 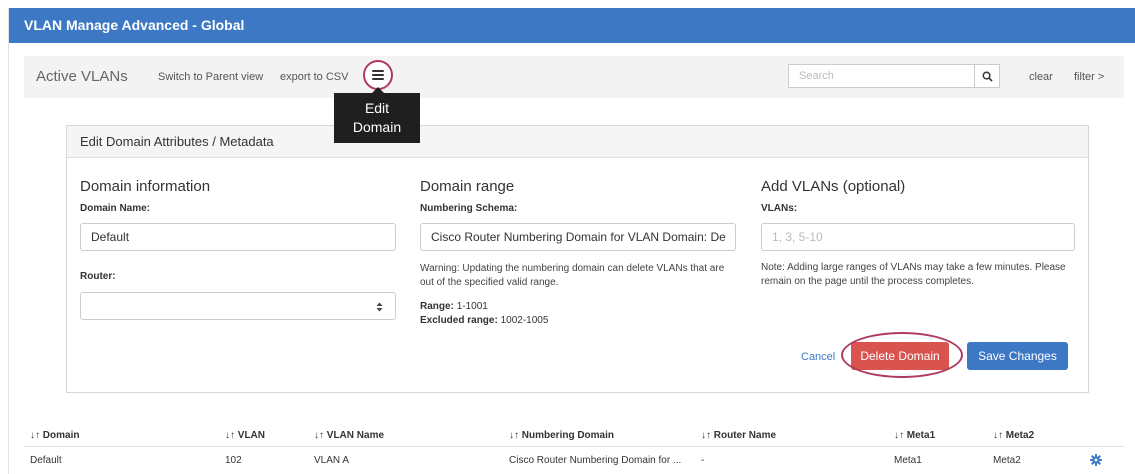 What do you see at coordinates (572, 25) in the screenshot?
I see `window-title: VLAN Manage Advanced - Global` at bounding box center [572, 25].